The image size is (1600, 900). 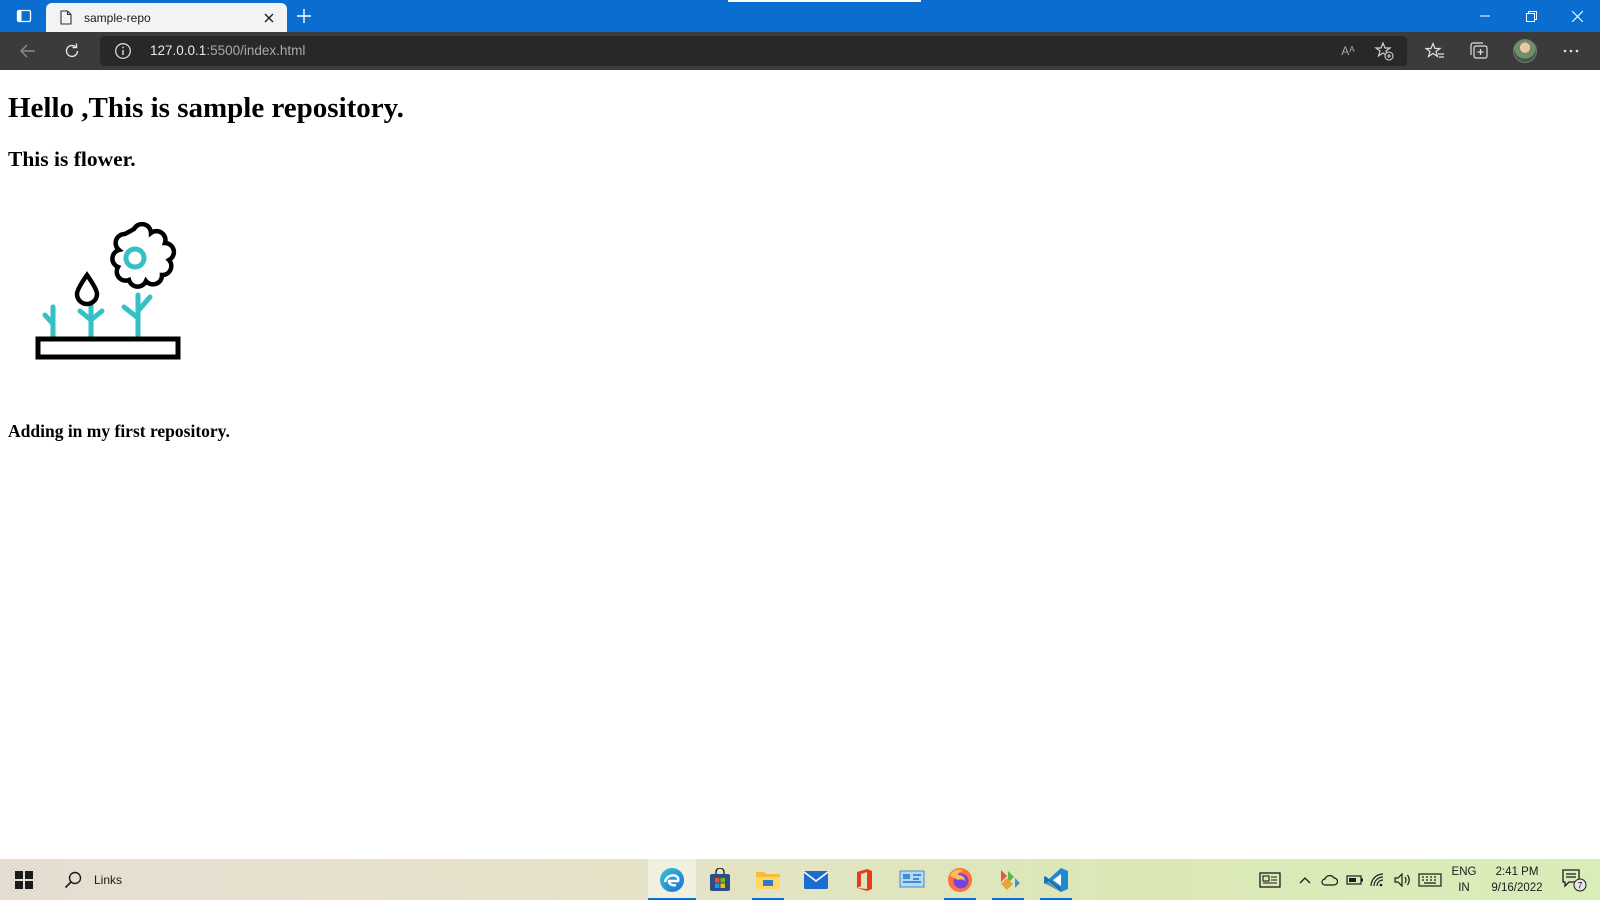 I want to click on address-bar: 127.0.0.1:5500/index.html Aᴬ, so click(x=753, y=51).